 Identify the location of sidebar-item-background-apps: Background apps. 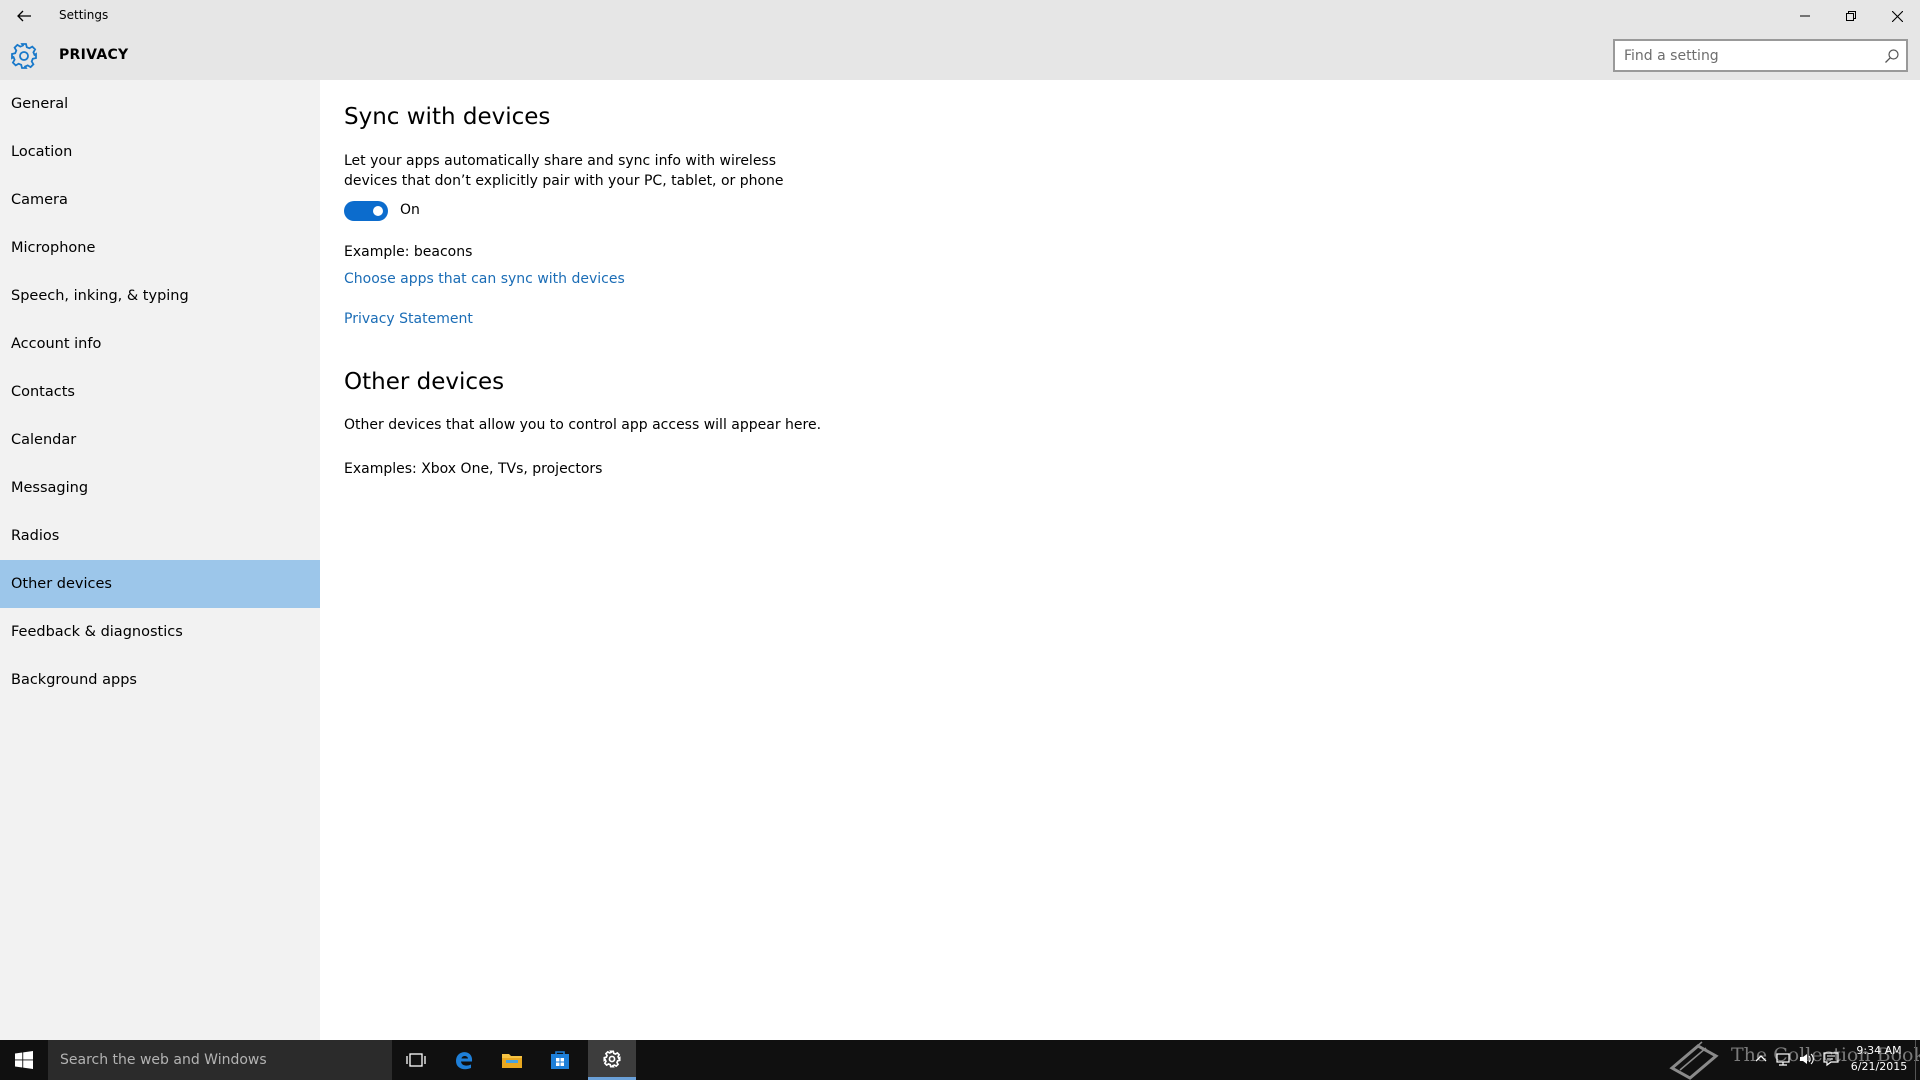
(160, 680).